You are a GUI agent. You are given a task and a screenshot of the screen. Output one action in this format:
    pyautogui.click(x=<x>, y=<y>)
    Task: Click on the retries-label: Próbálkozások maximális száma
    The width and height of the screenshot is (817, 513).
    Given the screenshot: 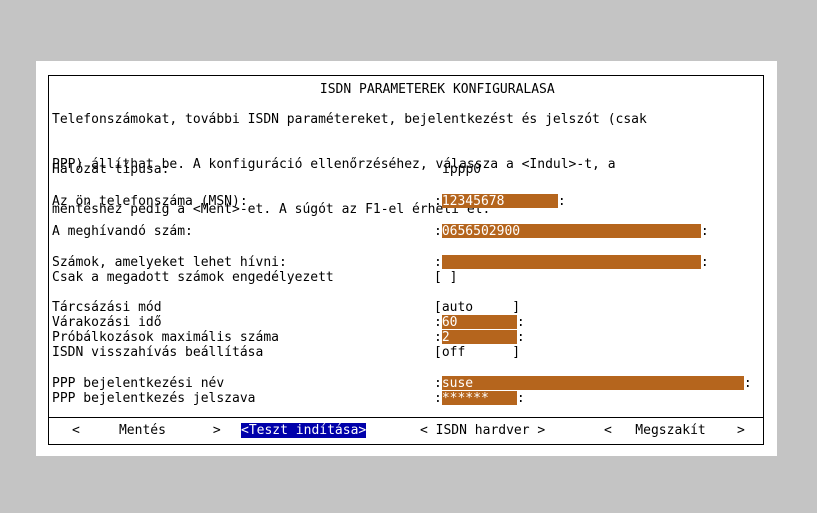 What is the action you would take?
    pyautogui.click(x=165, y=337)
    